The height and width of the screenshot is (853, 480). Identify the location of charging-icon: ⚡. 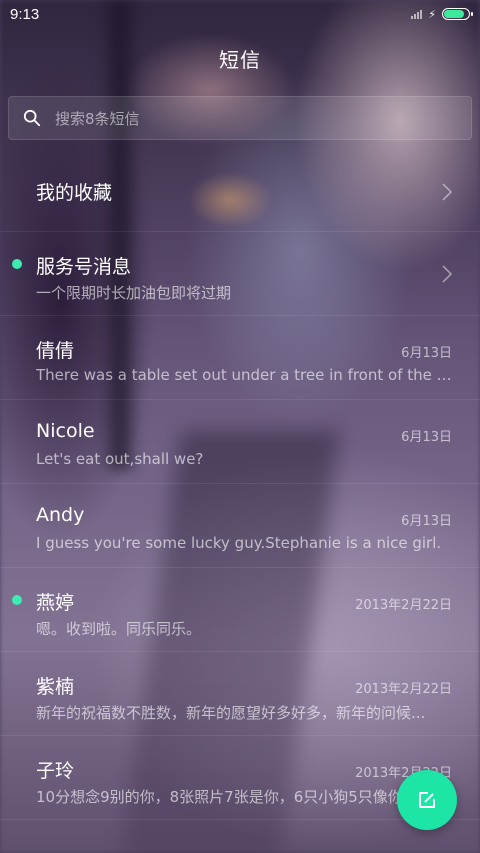
(432, 14).